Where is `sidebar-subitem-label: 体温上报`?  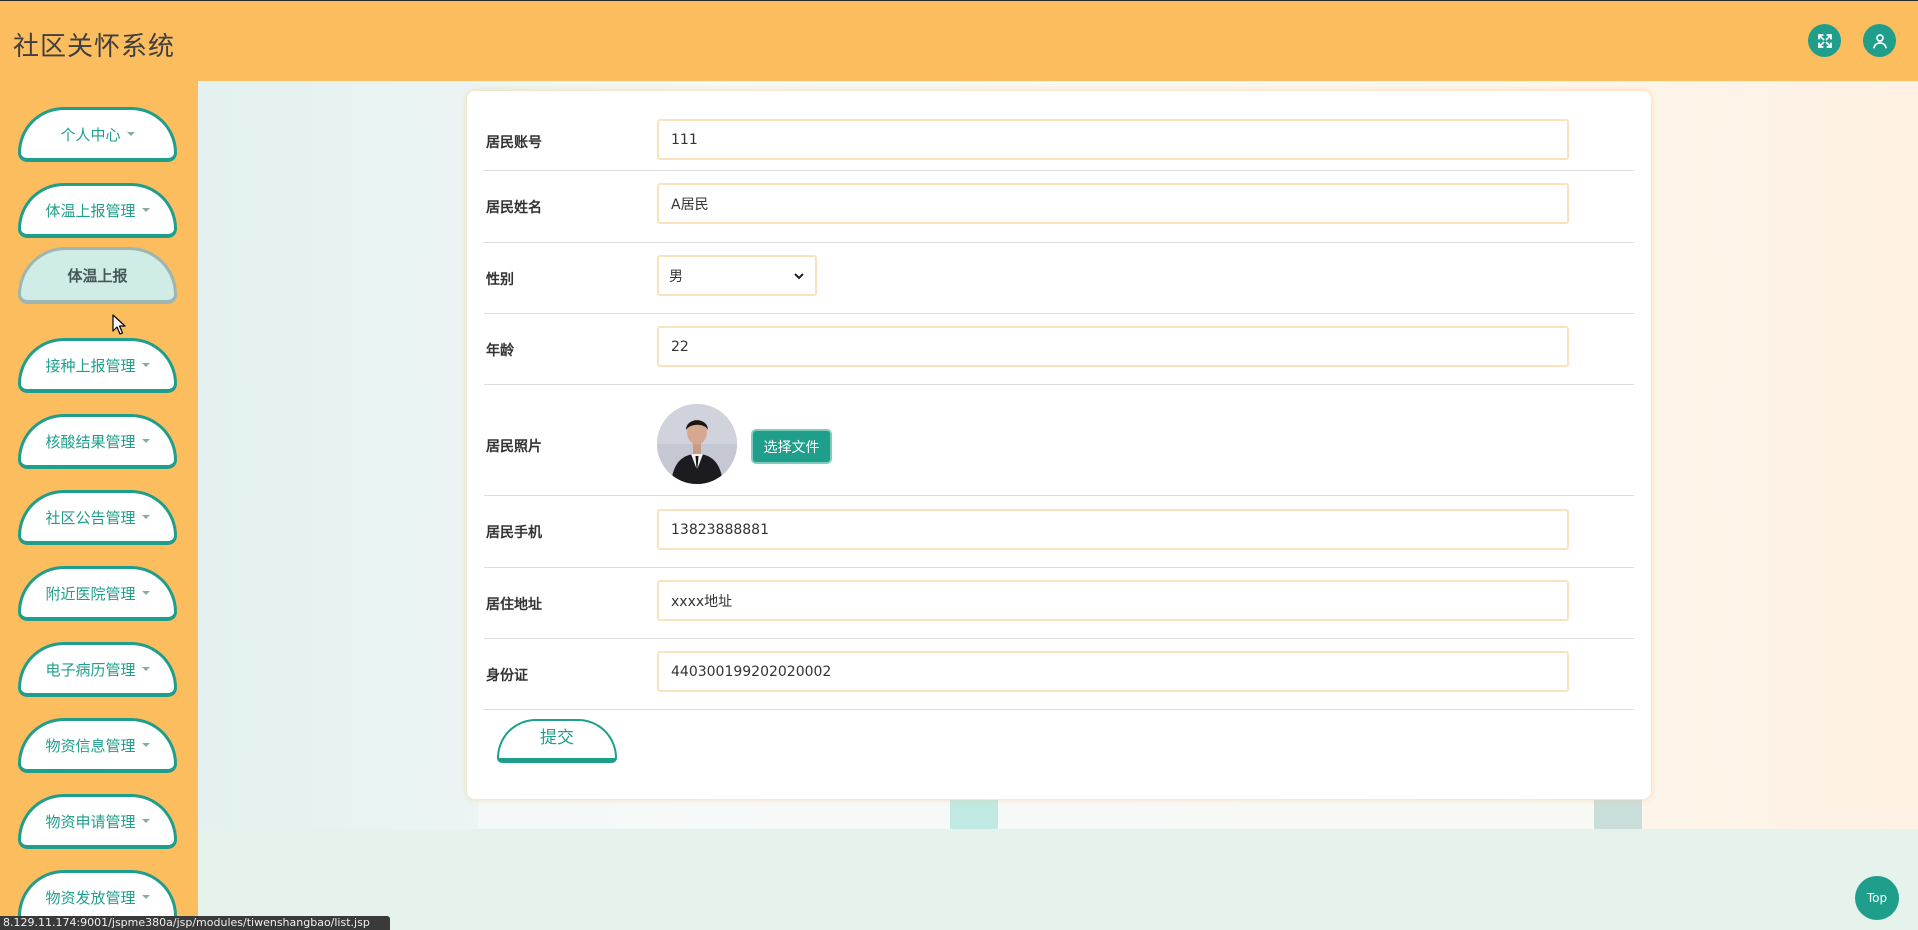 sidebar-subitem-label: 体温上报 is located at coordinates (97, 275).